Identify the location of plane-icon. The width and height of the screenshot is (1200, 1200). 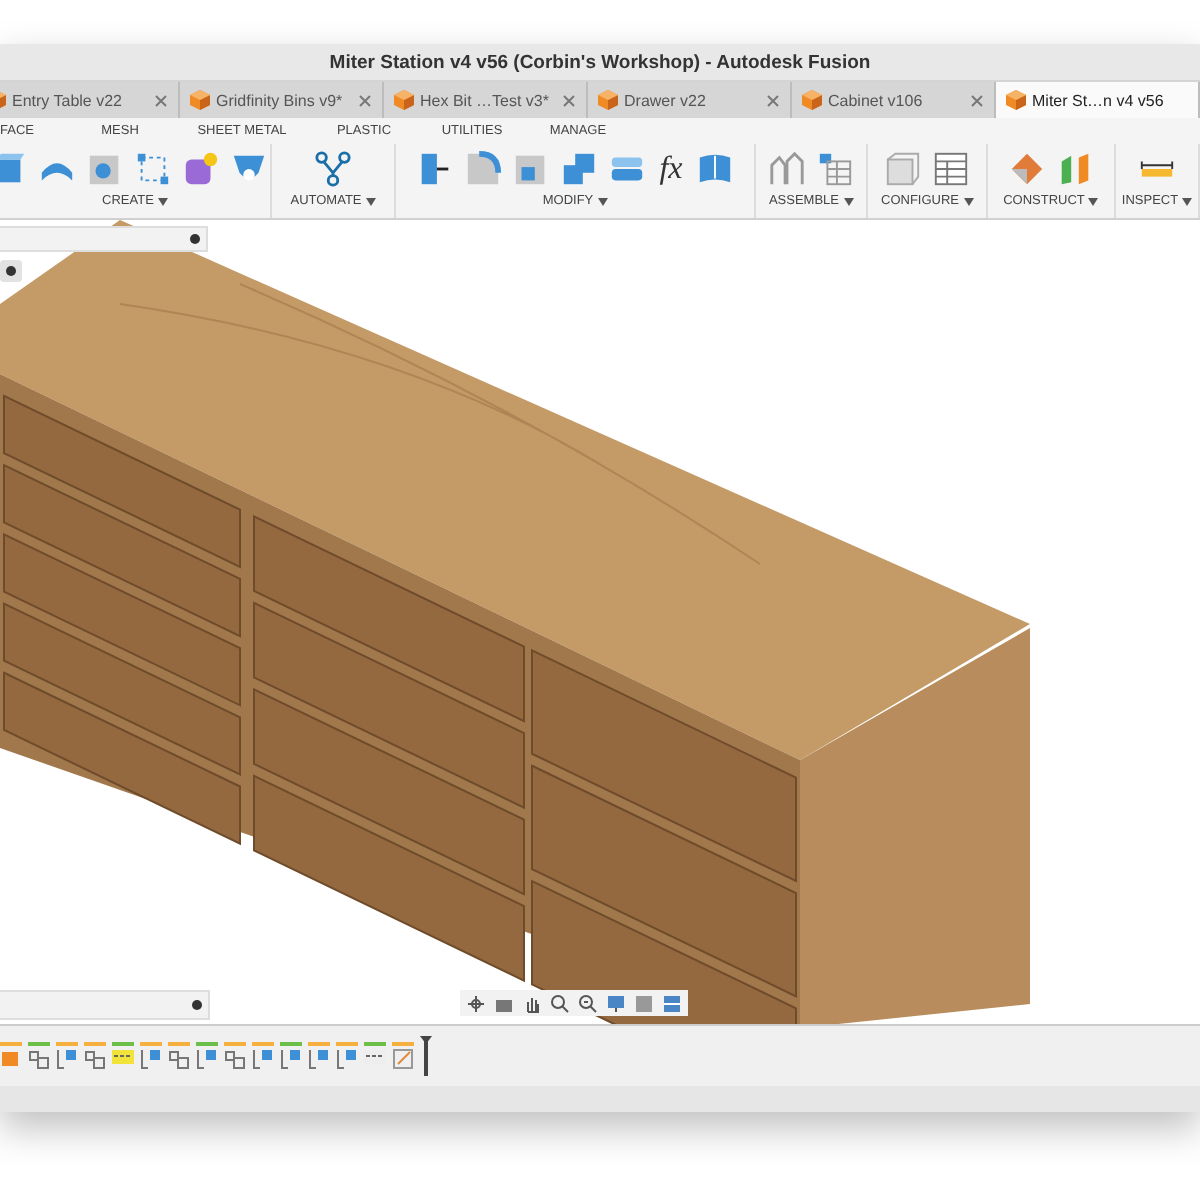
(1027, 168).